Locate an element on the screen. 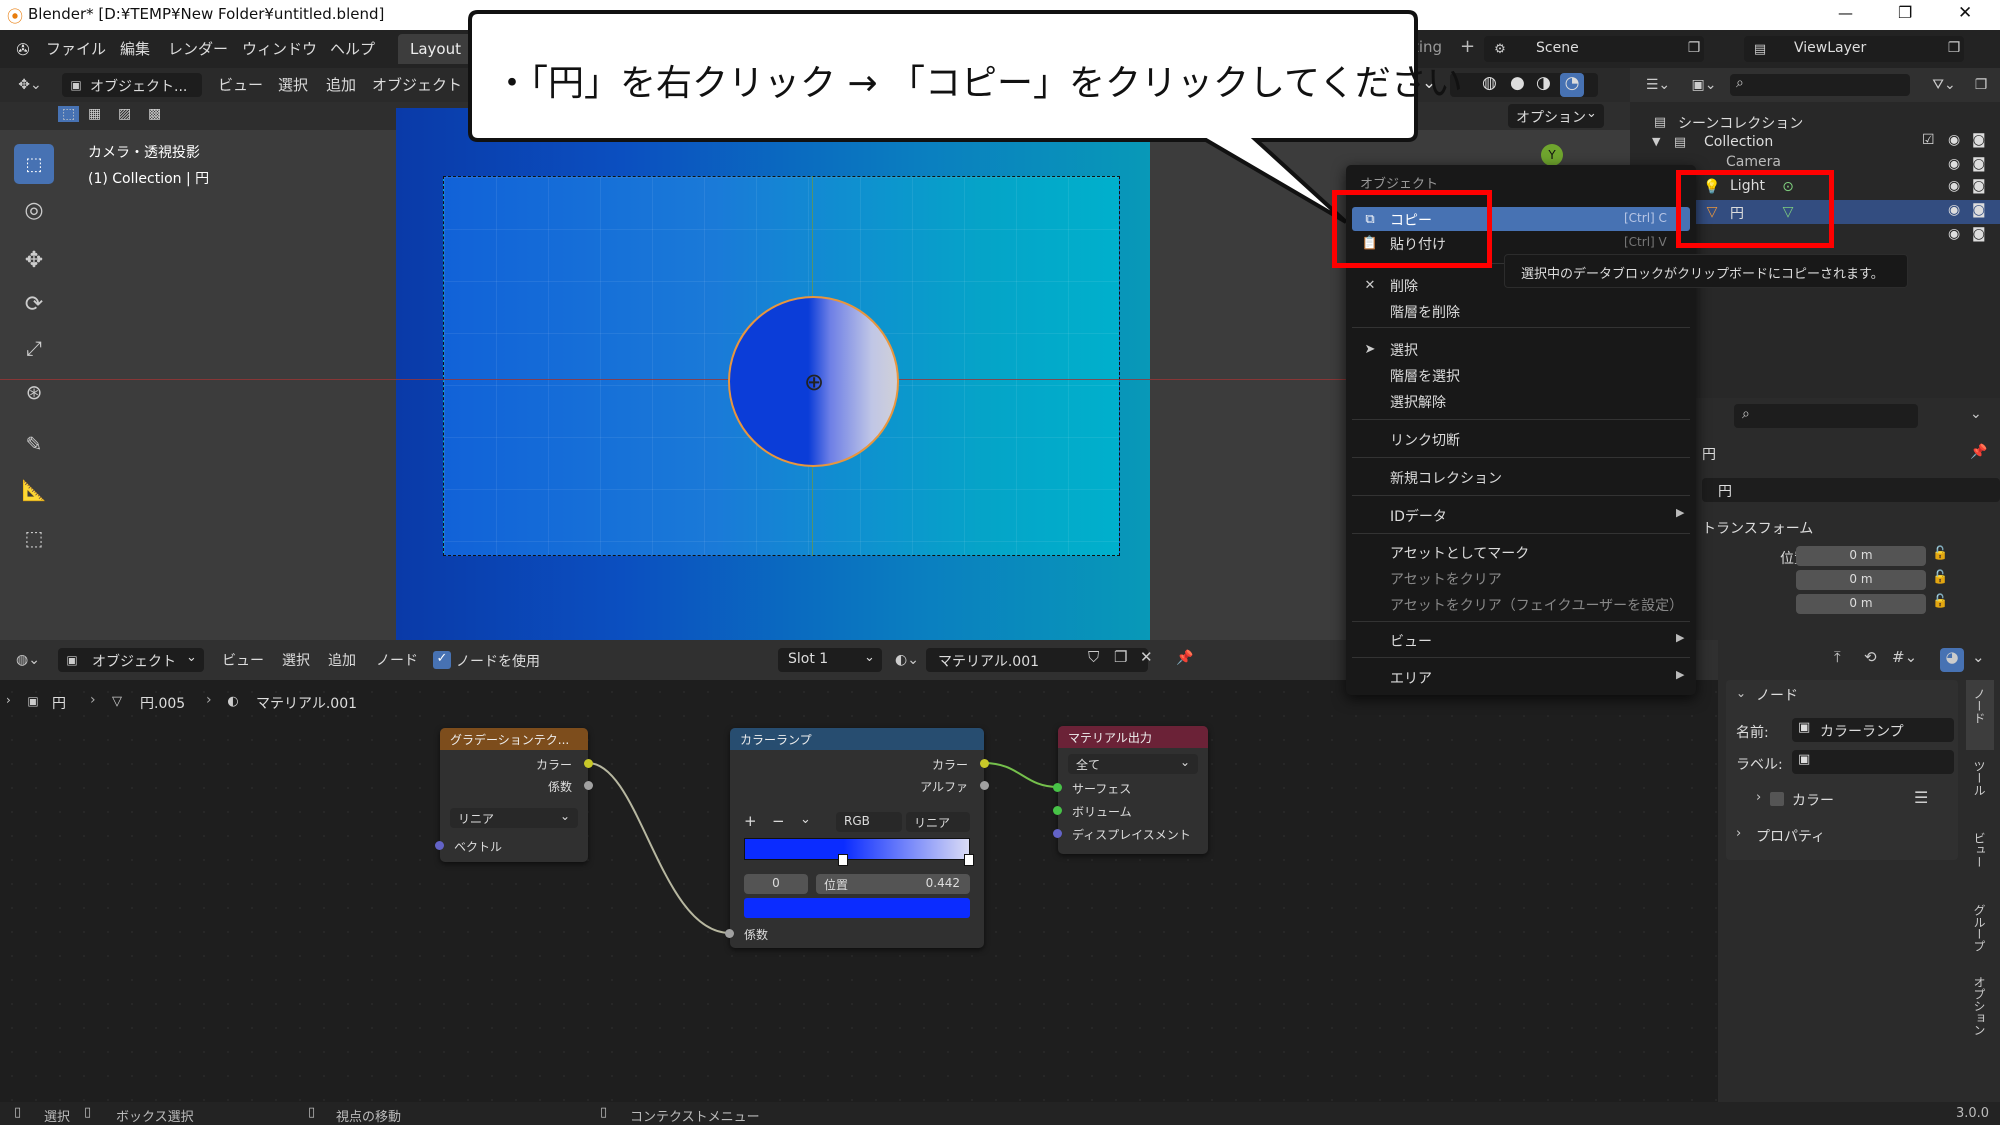 Image resolution: width=2000 pixels, height=1125 pixels. viewport-menu-view: ビュー is located at coordinates (240, 84).